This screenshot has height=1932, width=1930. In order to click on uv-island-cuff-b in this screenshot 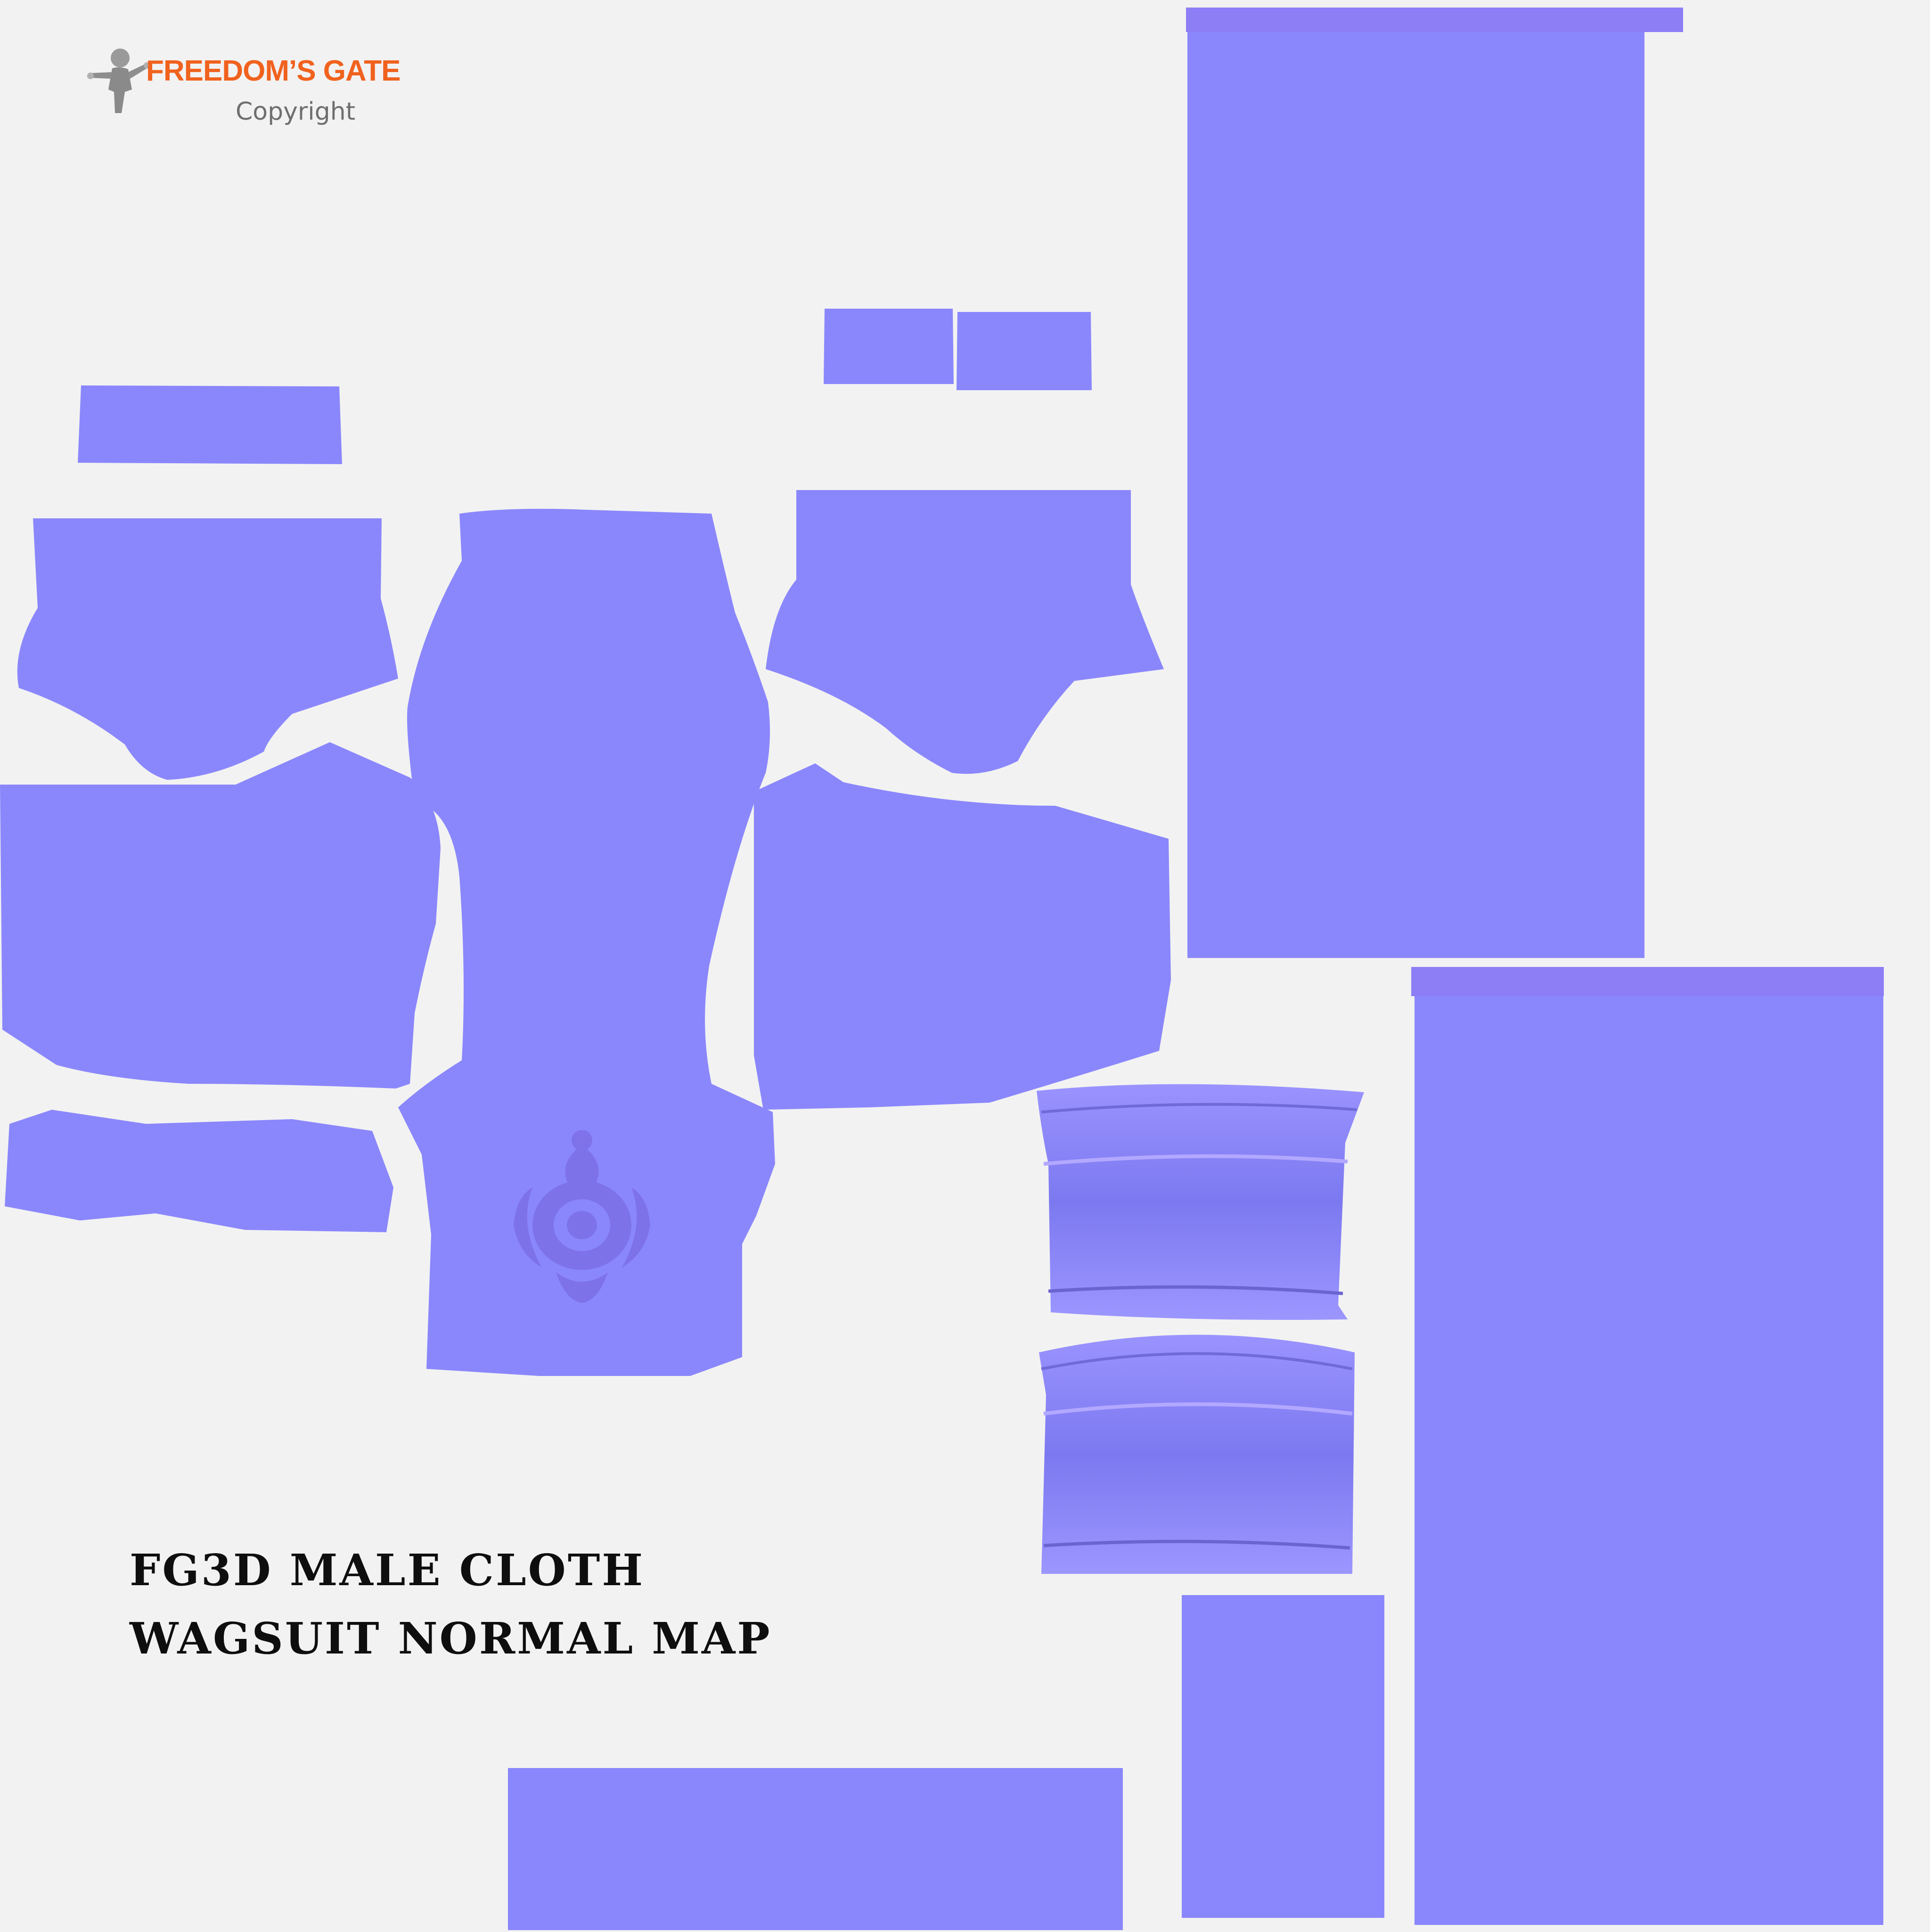, I will do `click(1024, 351)`.